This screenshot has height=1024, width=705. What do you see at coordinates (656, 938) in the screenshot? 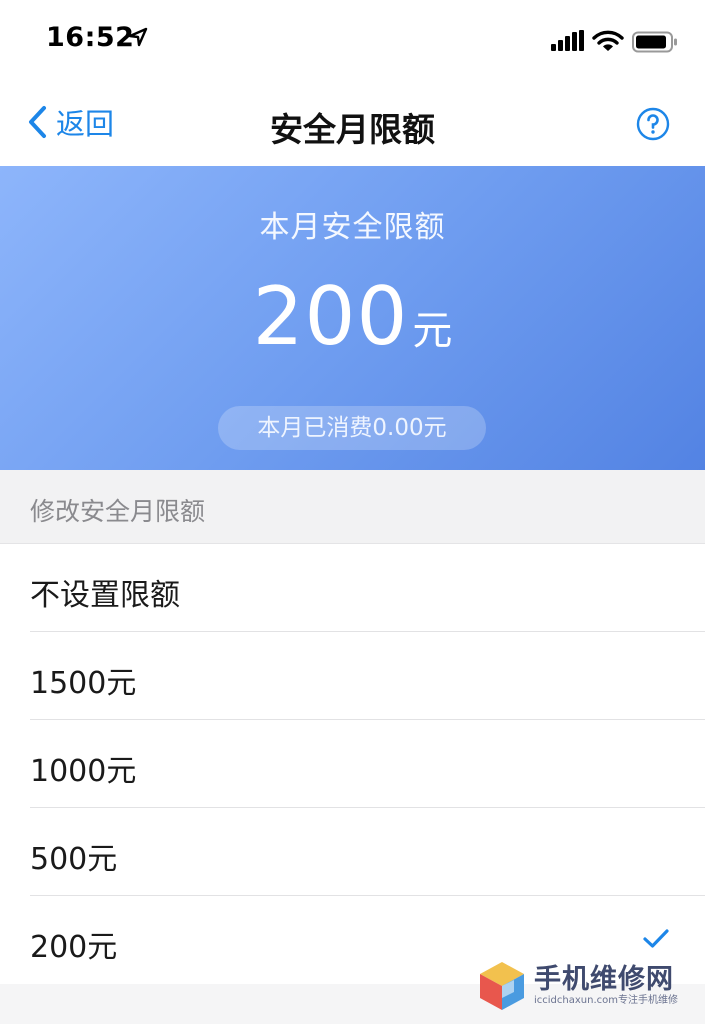
I see `checkmark-icon` at bounding box center [656, 938].